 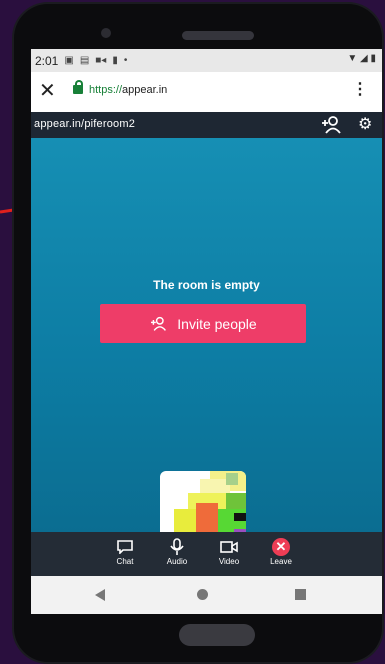 I want to click on leave-button: ✕ Leave, so click(x=281, y=551).